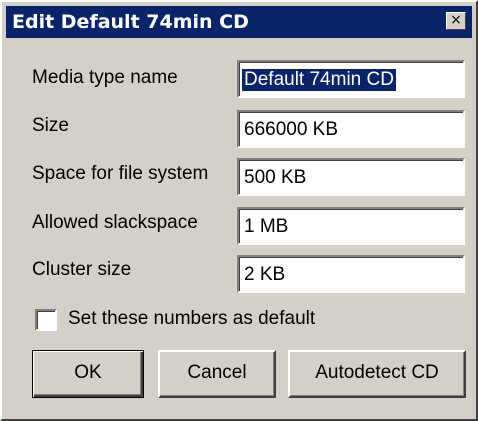 The height and width of the screenshot is (421, 478). Describe the element at coordinates (120, 173) in the screenshot. I see `file-system-space-label: Space for file system` at that location.